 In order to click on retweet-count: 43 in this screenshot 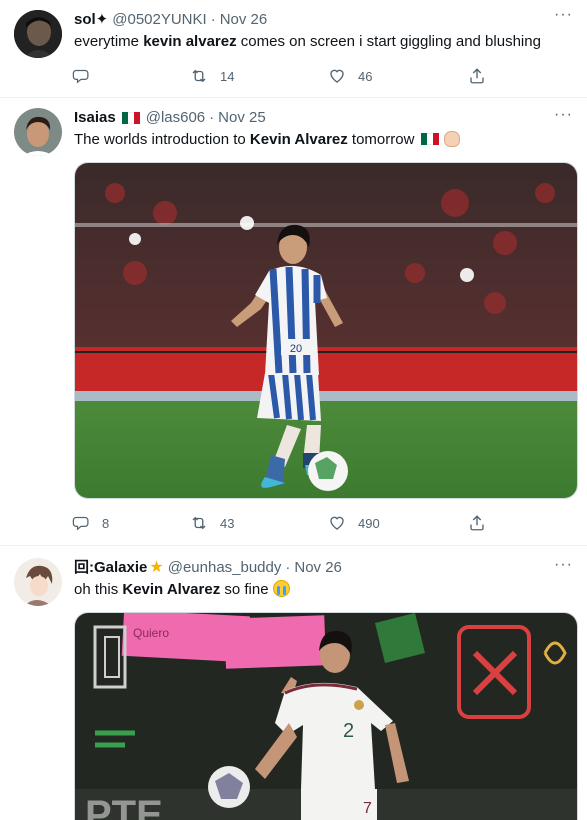, I will do `click(227, 523)`.